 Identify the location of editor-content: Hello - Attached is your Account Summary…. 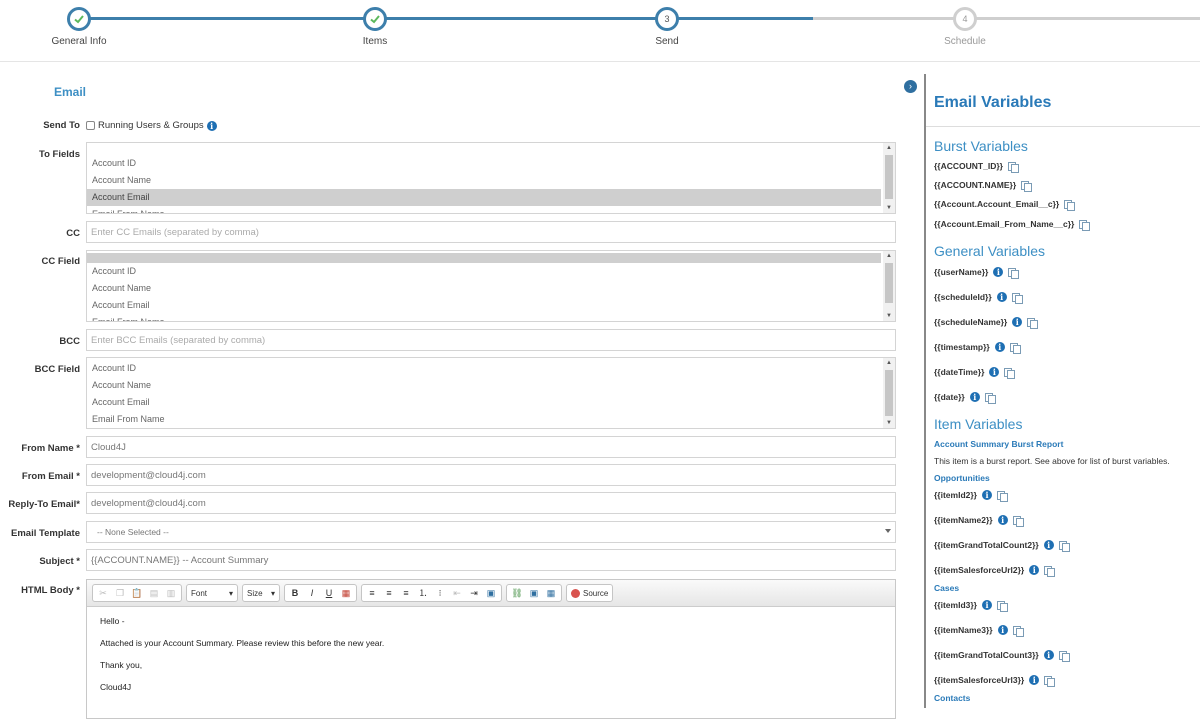
(491, 660).